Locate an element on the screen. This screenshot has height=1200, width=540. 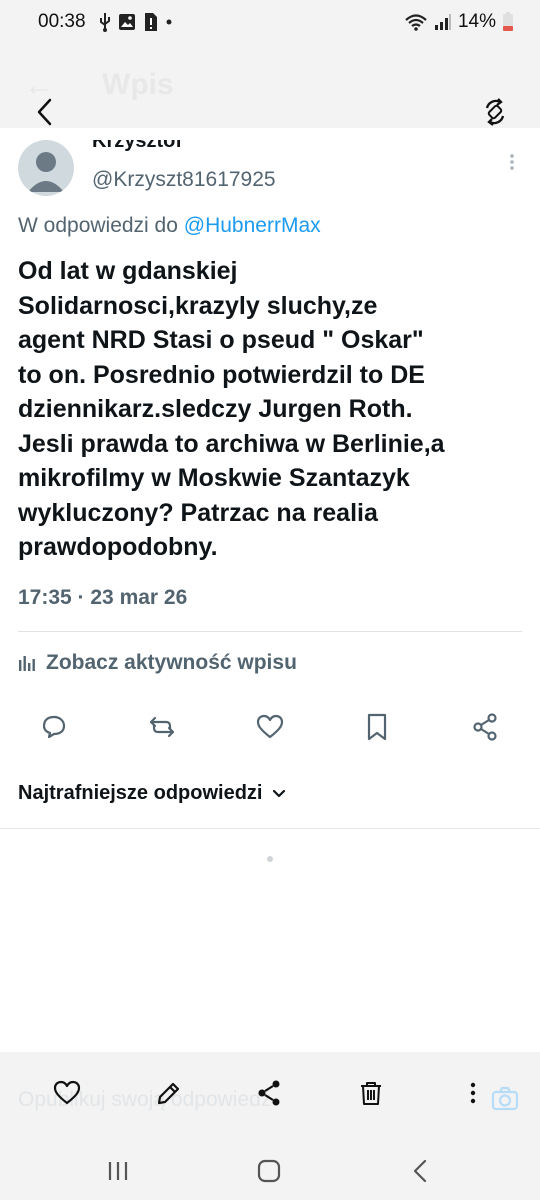
tweet-actions is located at coordinates (270, 727).